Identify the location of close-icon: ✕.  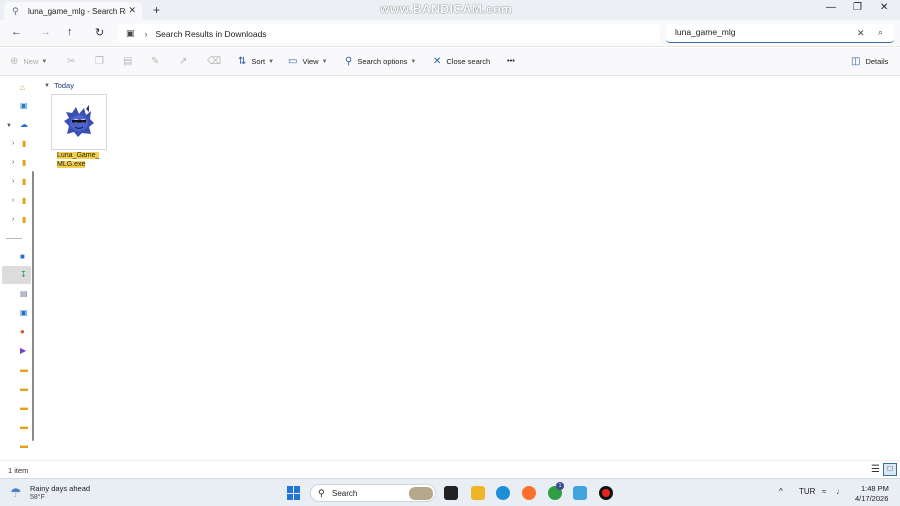
(437, 61).